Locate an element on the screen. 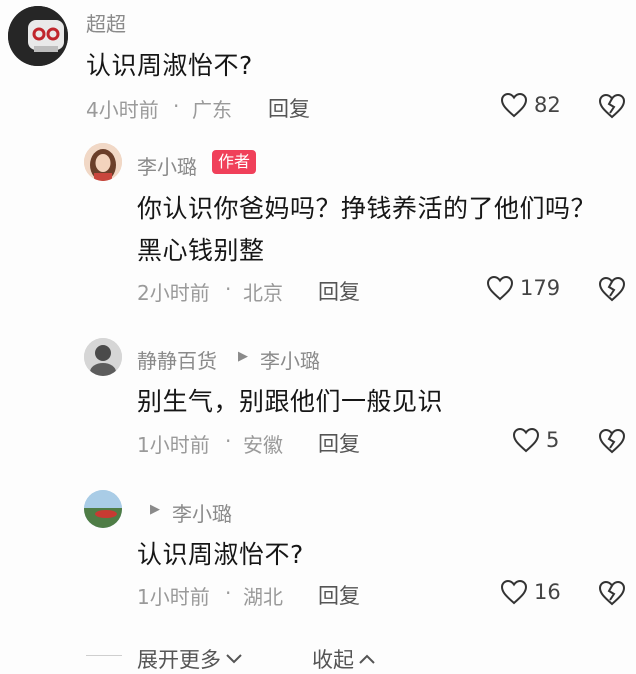 The width and height of the screenshot is (636, 674). like-button: 5 is located at coordinates (535, 440).